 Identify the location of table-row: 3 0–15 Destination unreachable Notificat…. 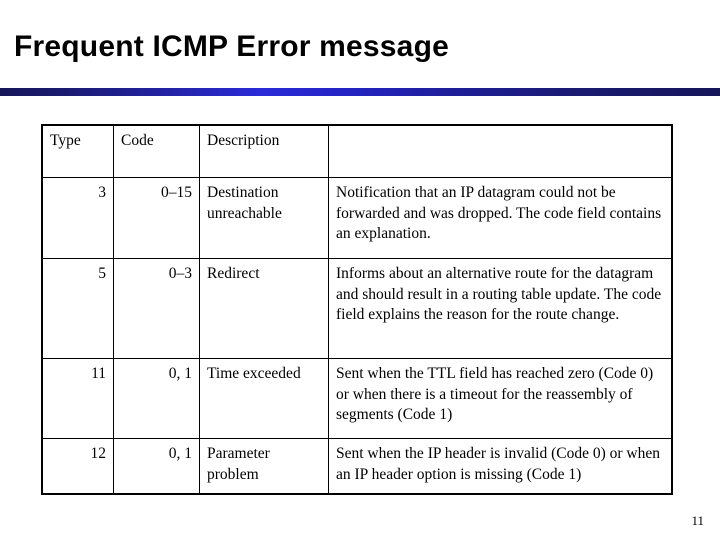
(357, 218).